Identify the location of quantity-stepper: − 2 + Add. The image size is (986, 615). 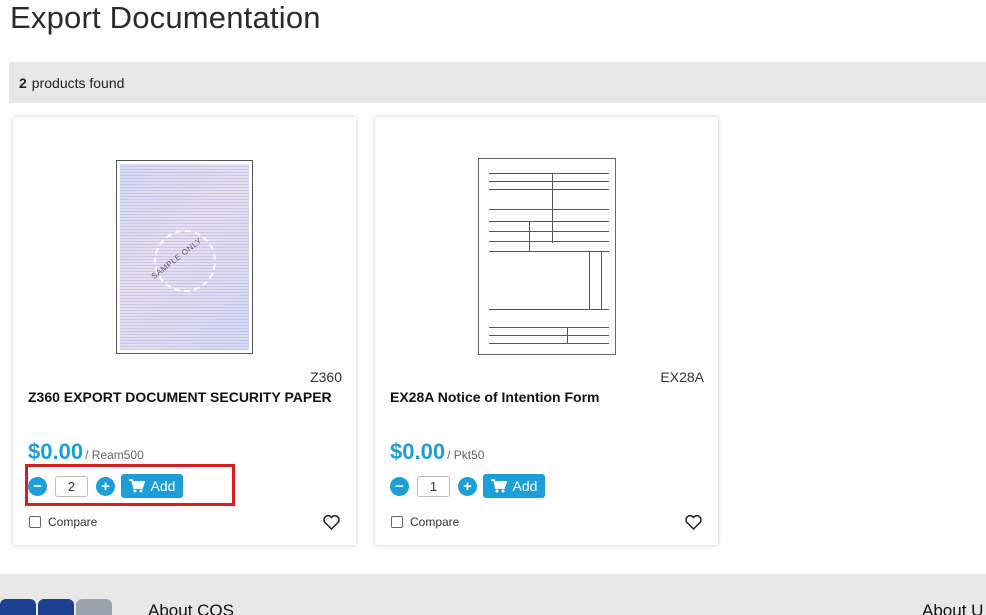
(130, 485).